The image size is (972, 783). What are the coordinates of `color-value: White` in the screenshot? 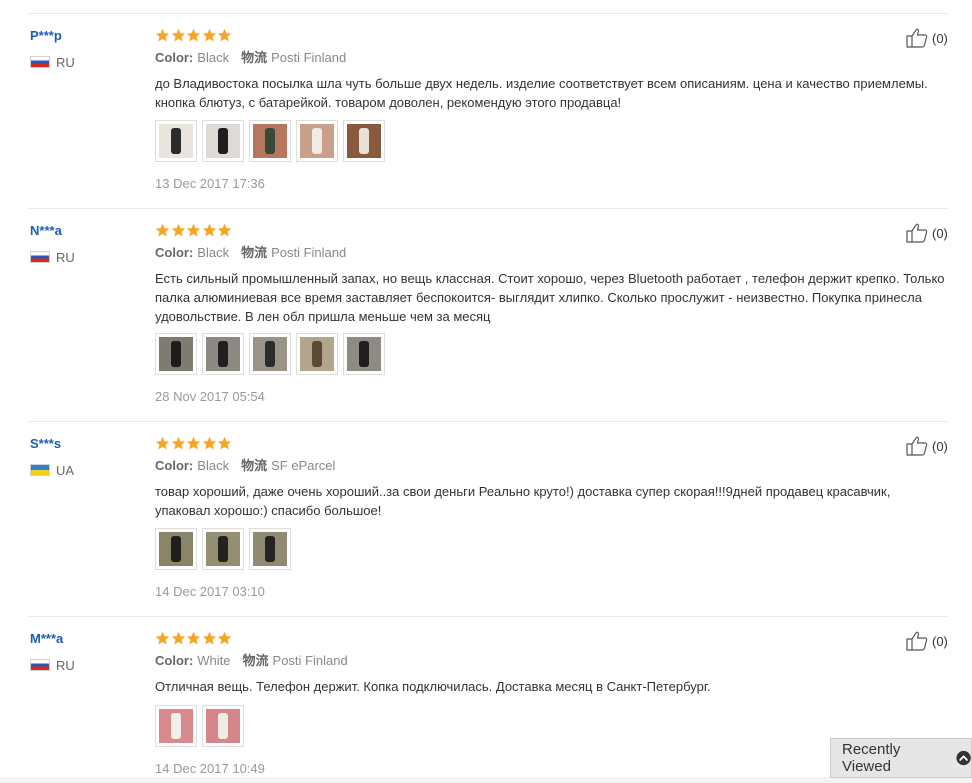 It's located at (214, 660).